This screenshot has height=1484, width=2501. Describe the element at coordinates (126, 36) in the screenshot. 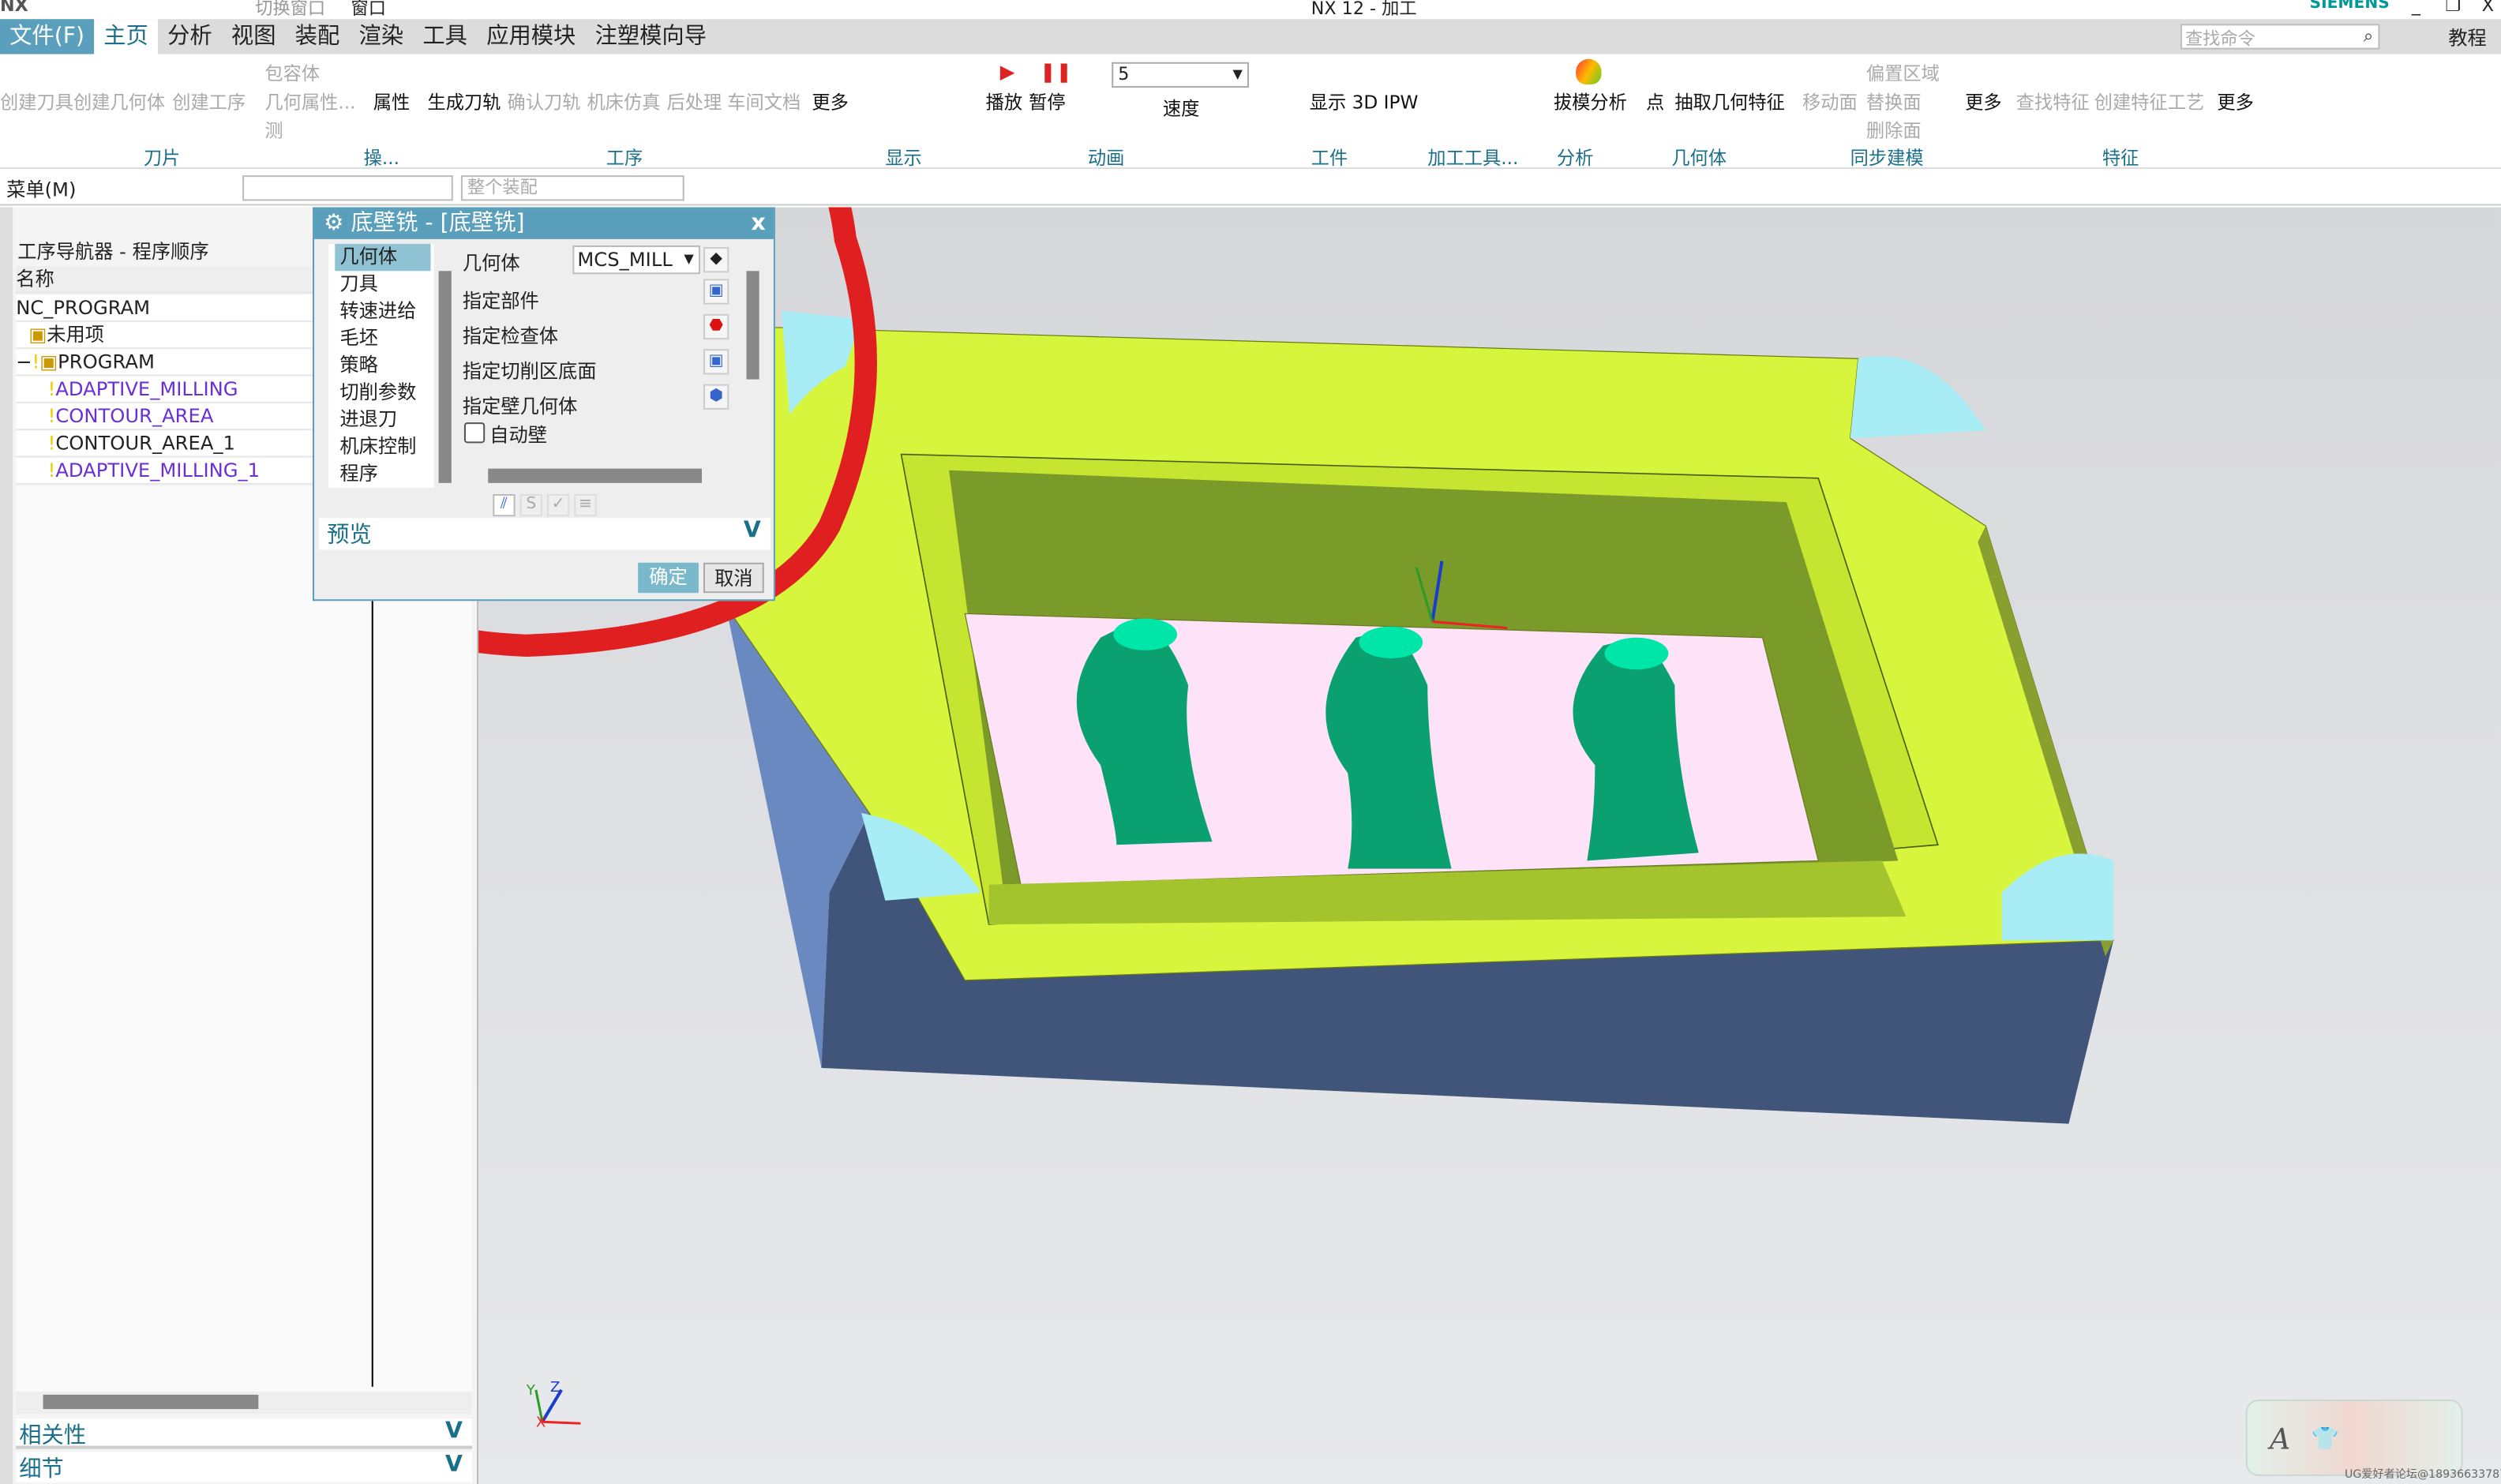

I see `menu-home: 主页` at that location.